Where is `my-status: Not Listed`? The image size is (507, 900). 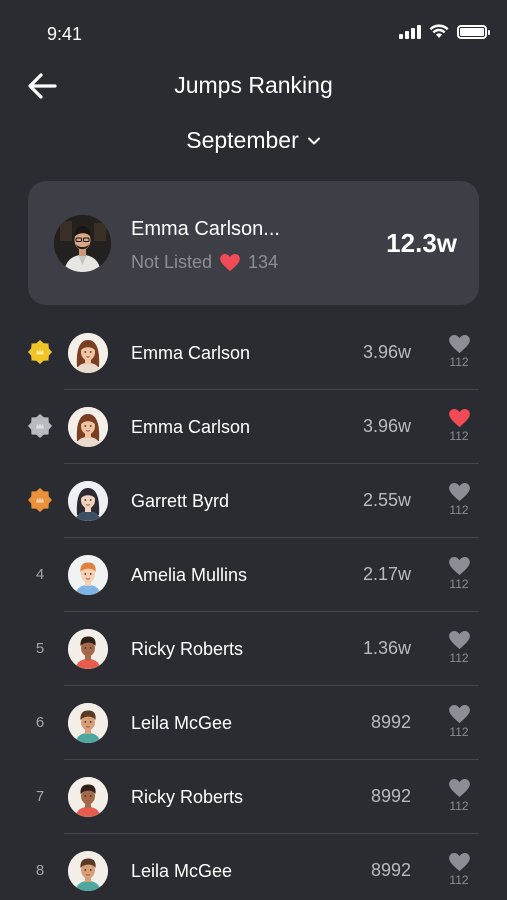 my-status: Not Listed is located at coordinates (172, 262).